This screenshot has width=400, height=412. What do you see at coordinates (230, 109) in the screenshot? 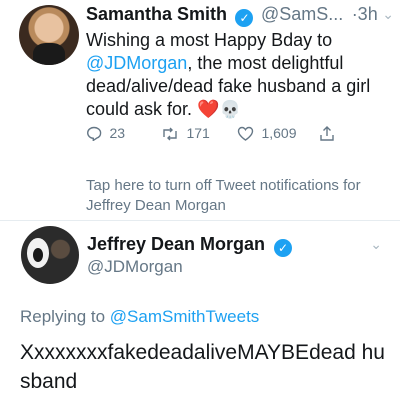
I see `skull-emoji: 💀` at bounding box center [230, 109].